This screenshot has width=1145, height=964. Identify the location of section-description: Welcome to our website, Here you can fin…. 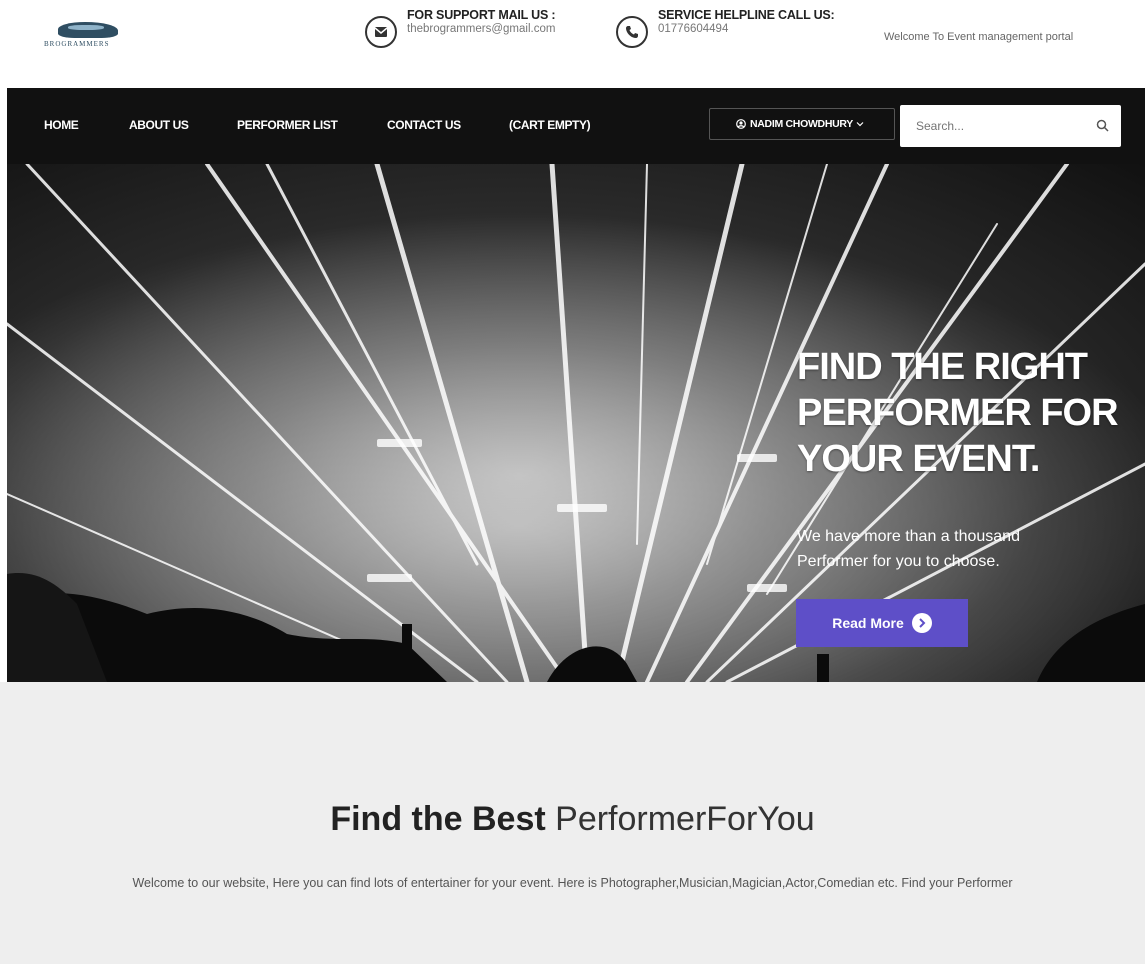
(572, 883).